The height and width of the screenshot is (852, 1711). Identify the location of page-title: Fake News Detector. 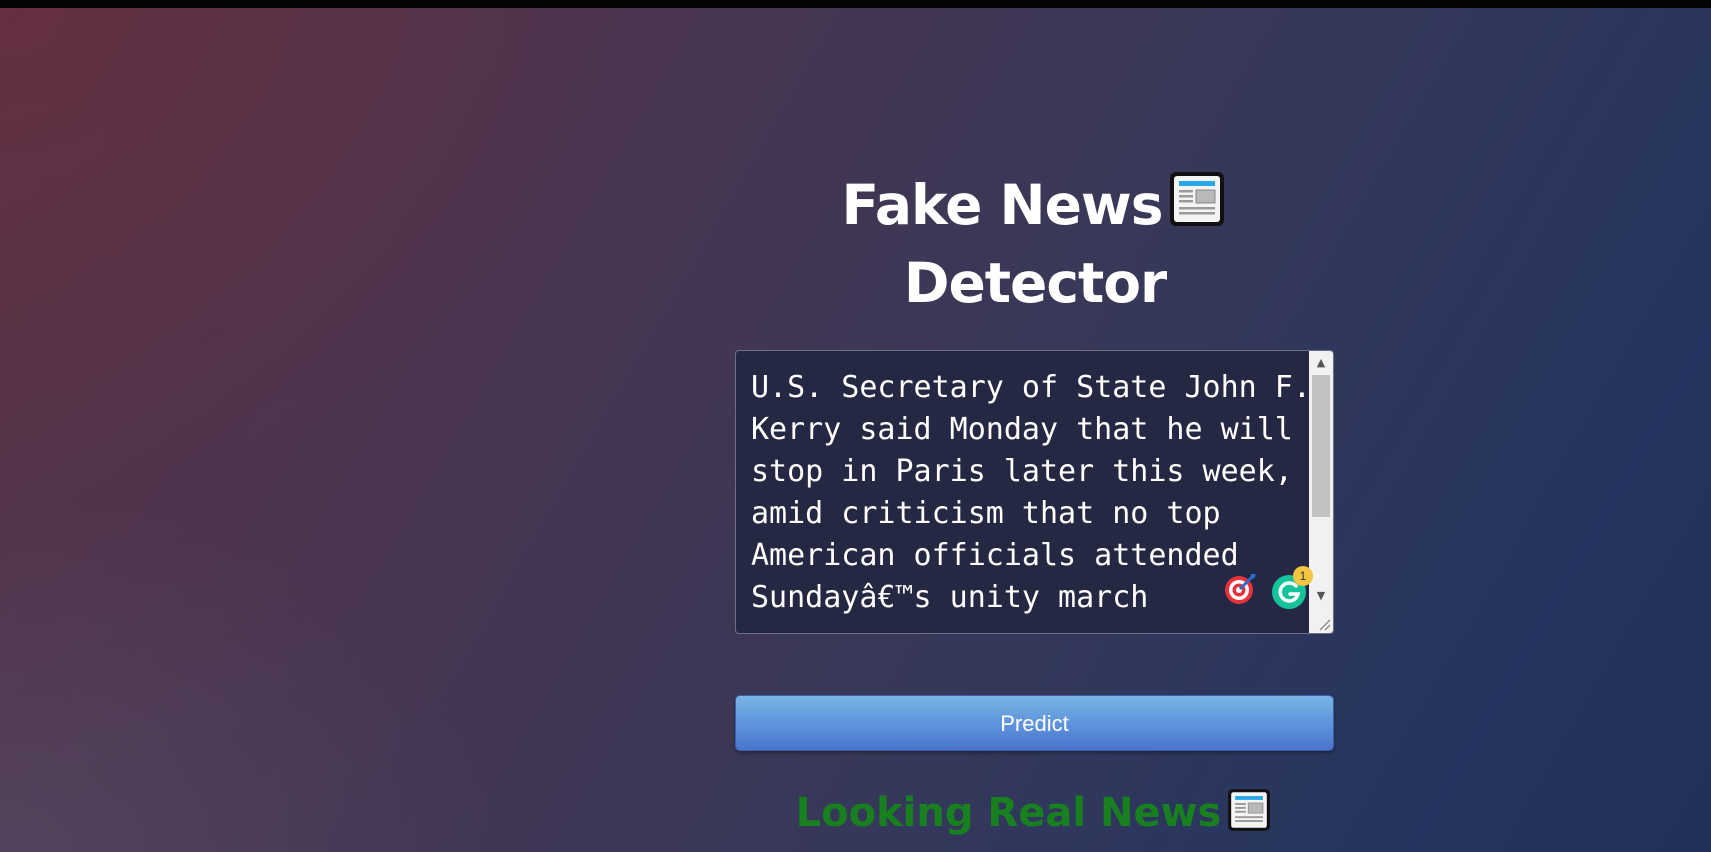
(1035, 243).